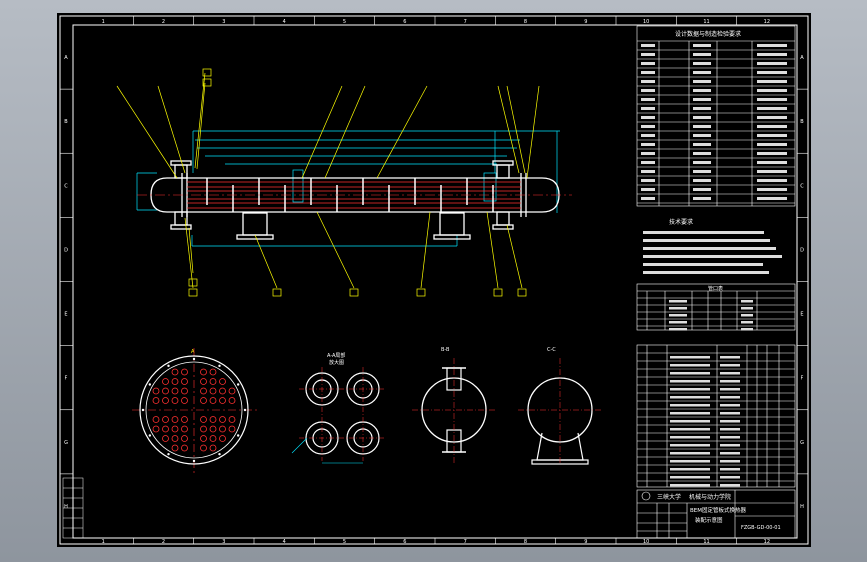  Describe the element at coordinates (708, 34) in the screenshot. I see `design-table-title: 设计数据与制造检验要求` at that location.